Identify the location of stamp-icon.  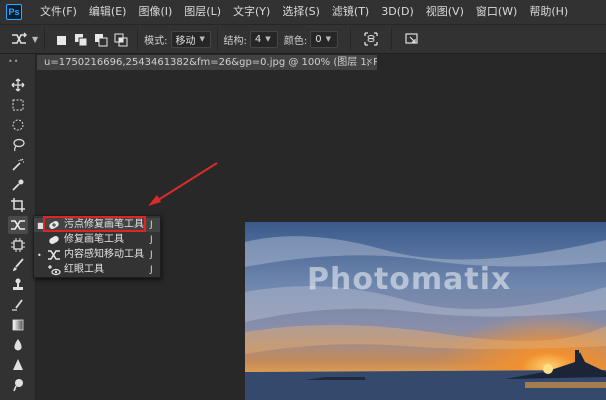
(18, 245).